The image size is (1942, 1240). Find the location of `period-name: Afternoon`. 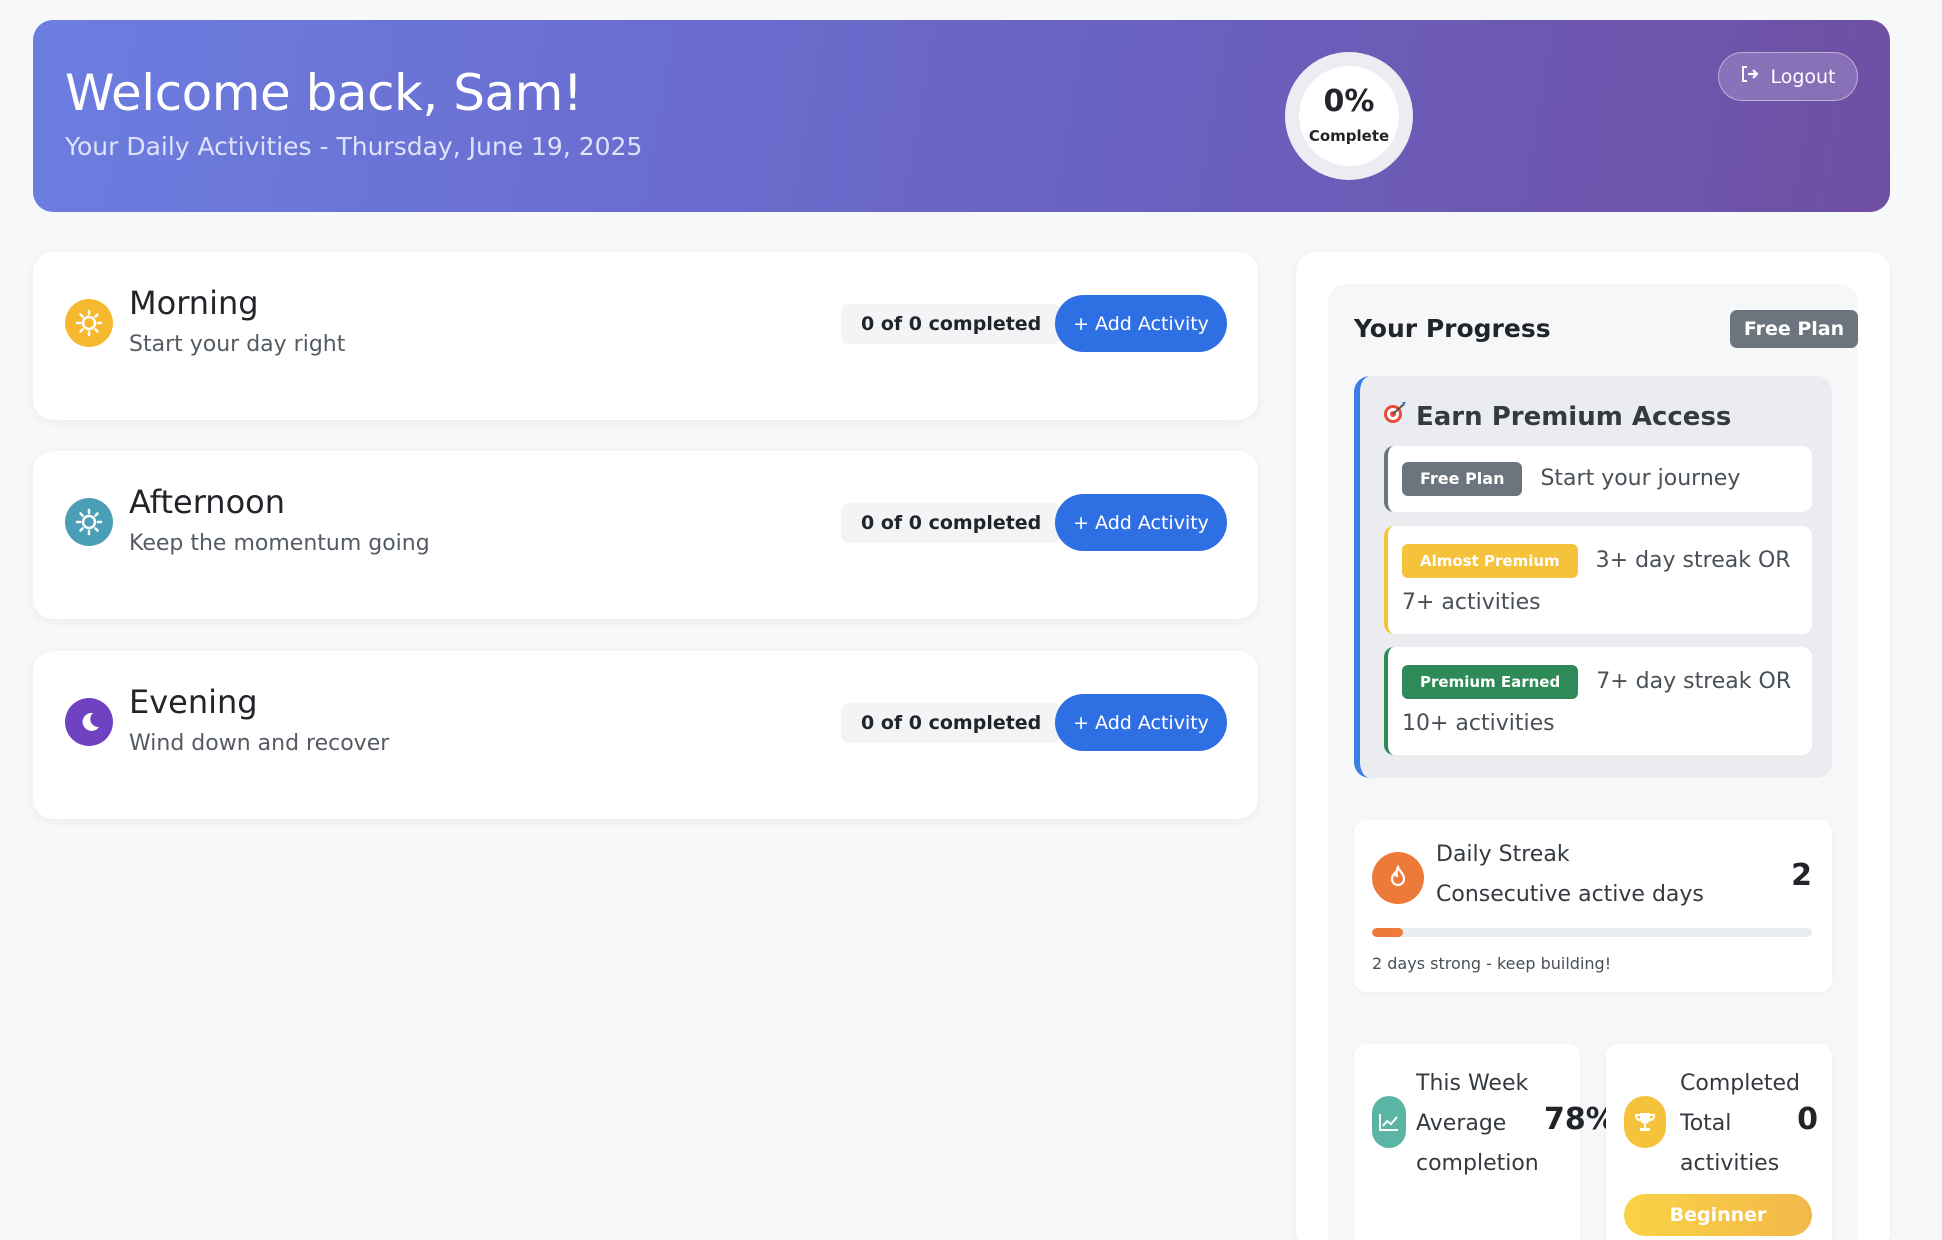

period-name: Afternoon is located at coordinates (207, 502).